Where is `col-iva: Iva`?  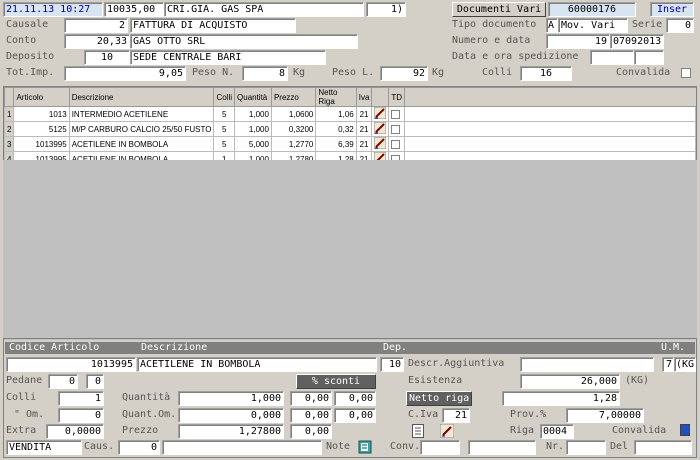 col-iva: Iva is located at coordinates (364, 97).